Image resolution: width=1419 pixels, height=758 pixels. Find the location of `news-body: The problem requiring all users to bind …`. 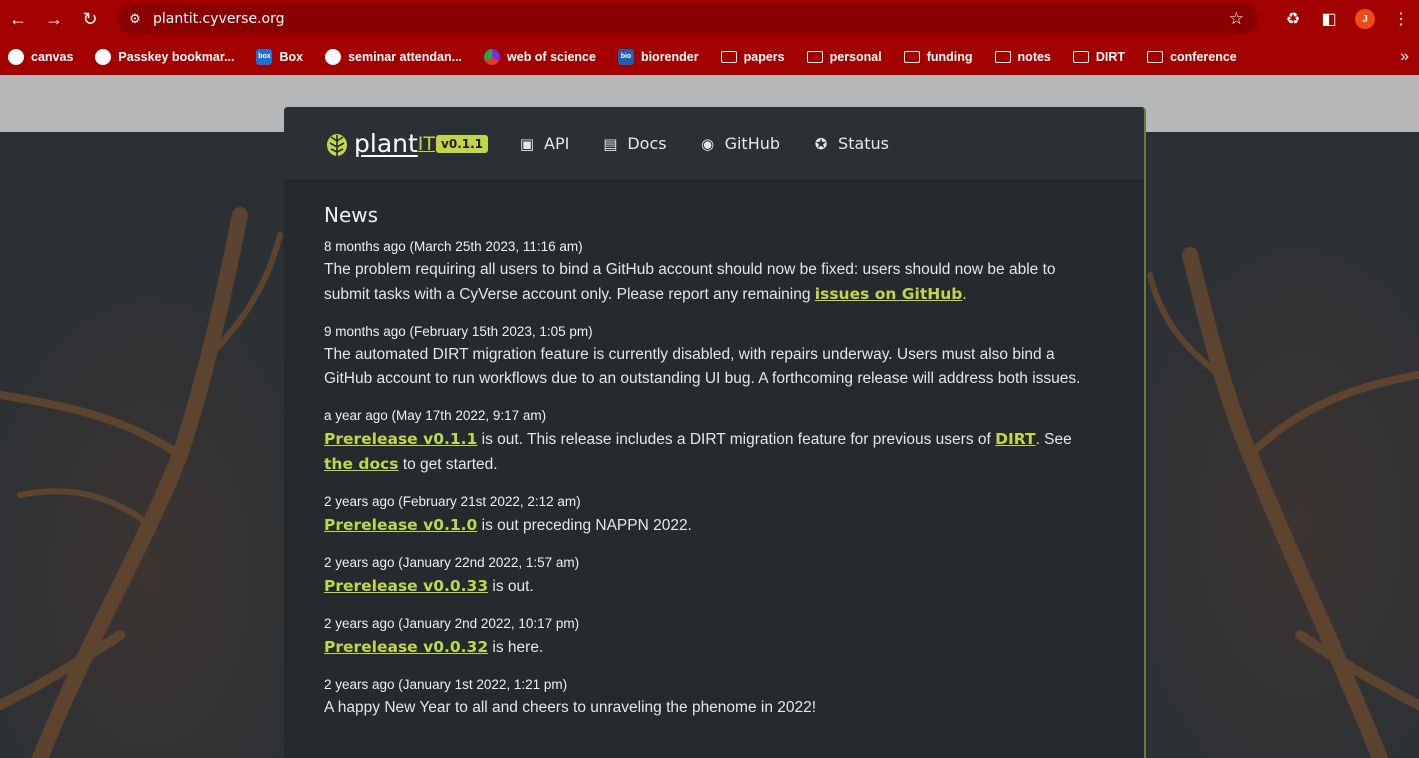

news-body: The problem requiring all users to bind … is located at coordinates (714, 282).